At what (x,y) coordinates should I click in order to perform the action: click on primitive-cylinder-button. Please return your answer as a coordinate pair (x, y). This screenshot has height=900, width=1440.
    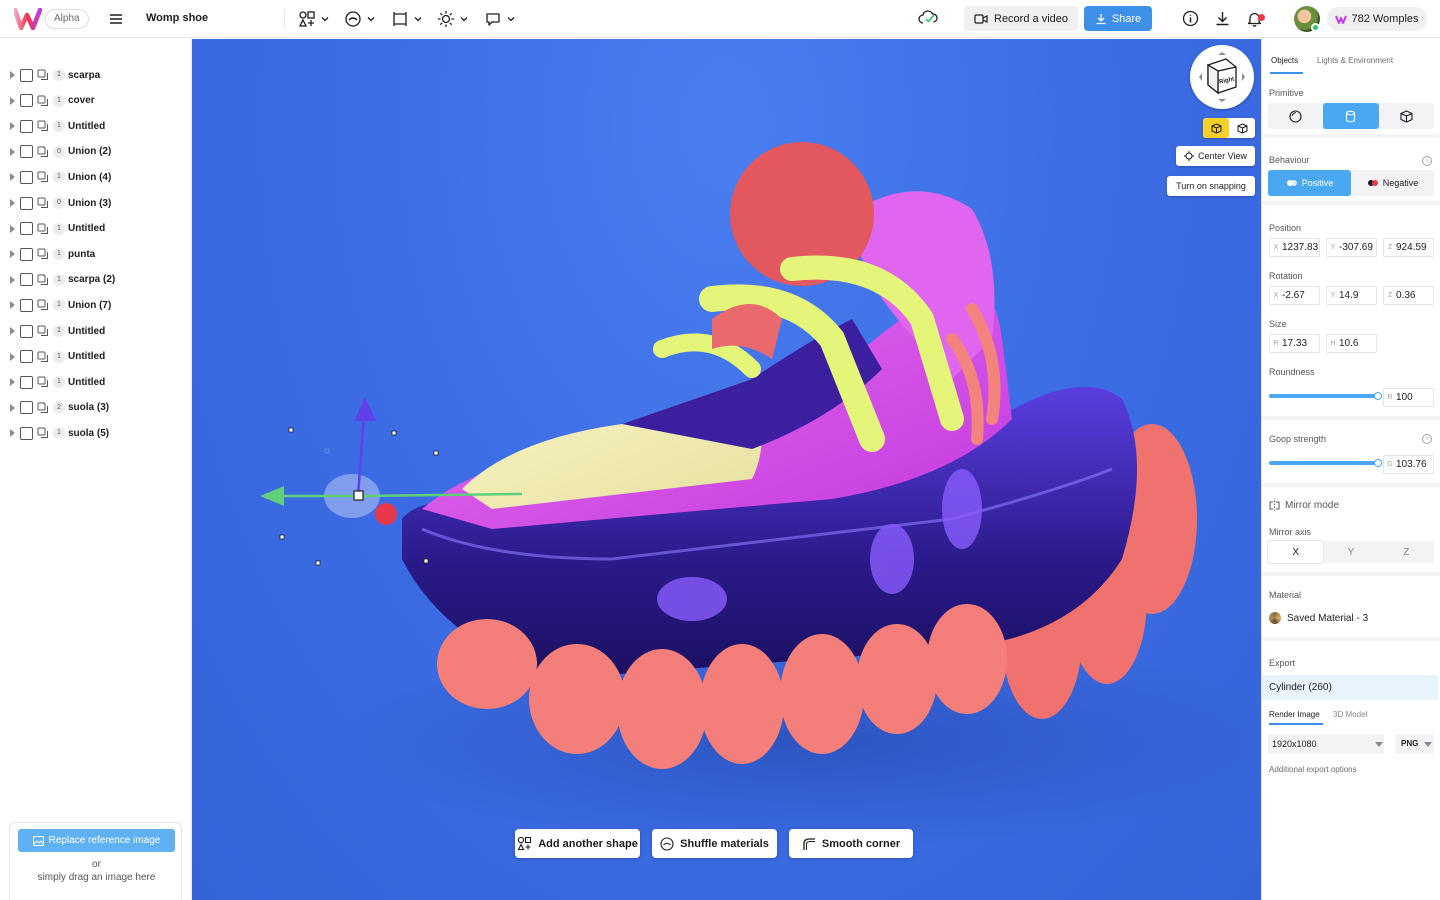
    Looking at the image, I should click on (1351, 116).